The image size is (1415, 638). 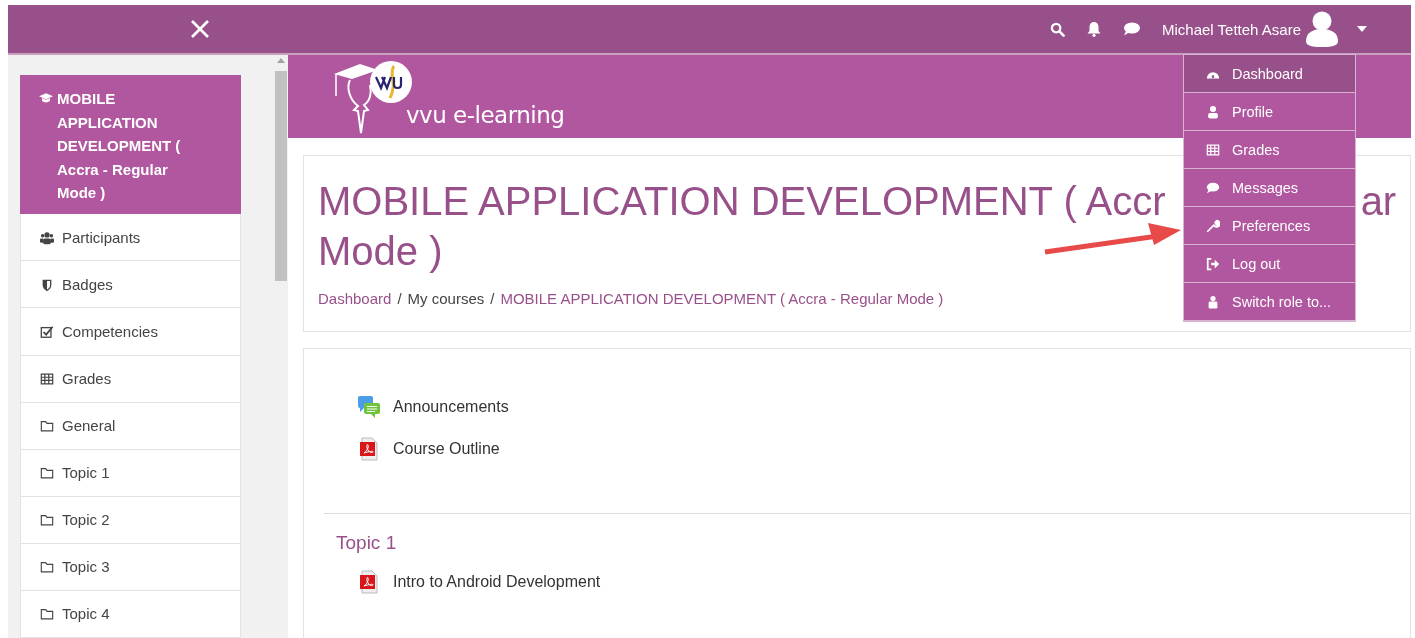 What do you see at coordinates (1213, 301) in the screenshot?
I see `user-switch-icon` at bounding box center [1213, 301].